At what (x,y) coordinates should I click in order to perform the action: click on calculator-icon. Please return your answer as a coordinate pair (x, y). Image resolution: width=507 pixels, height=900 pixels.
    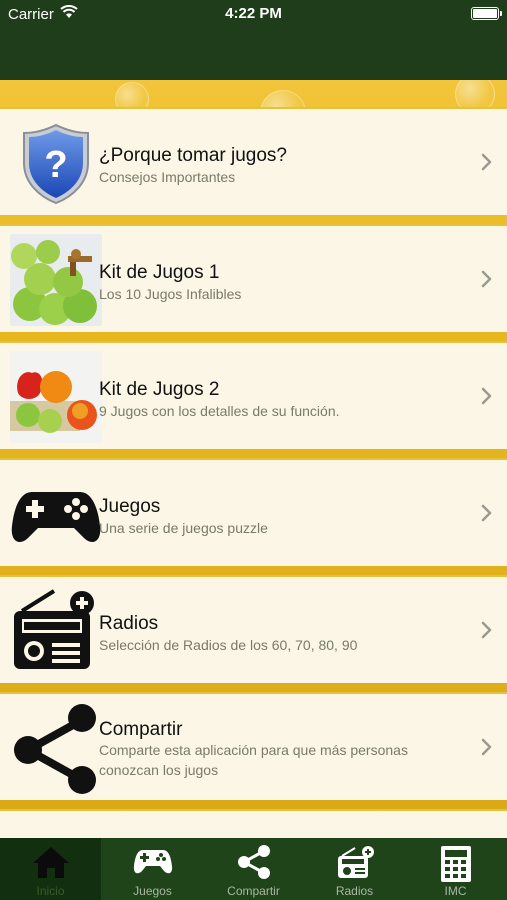
    Looking at the image, I should click on (455, 864).